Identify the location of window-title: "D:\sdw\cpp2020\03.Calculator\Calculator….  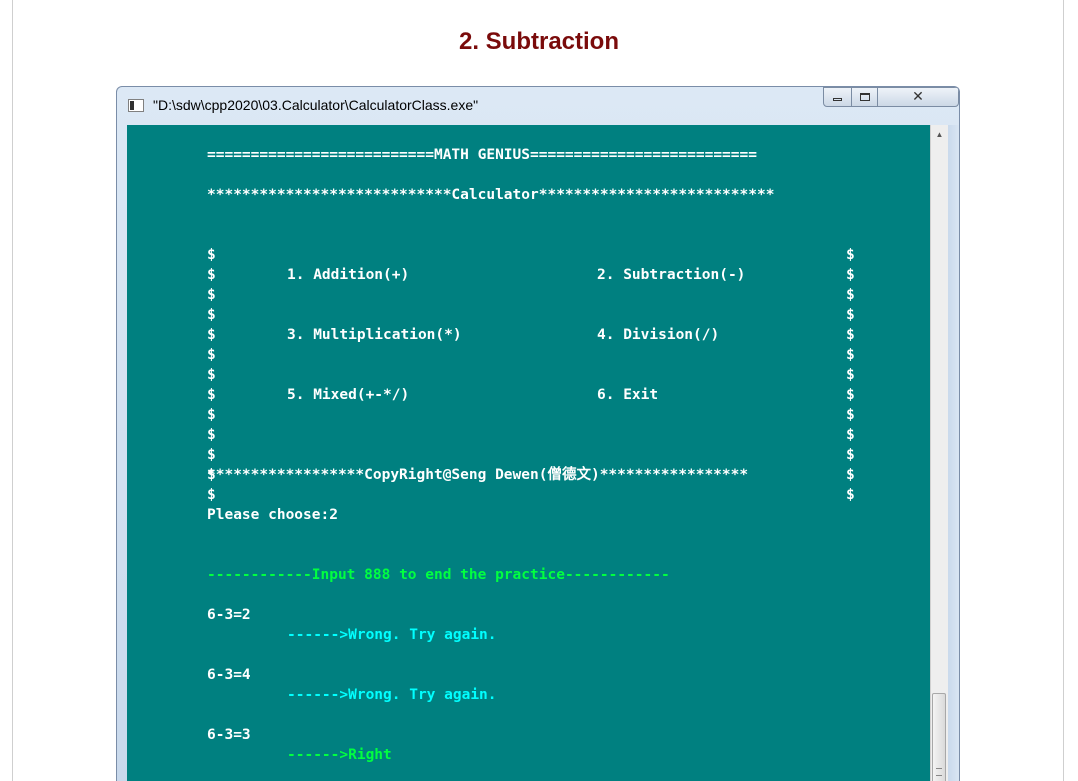
(316, 105).